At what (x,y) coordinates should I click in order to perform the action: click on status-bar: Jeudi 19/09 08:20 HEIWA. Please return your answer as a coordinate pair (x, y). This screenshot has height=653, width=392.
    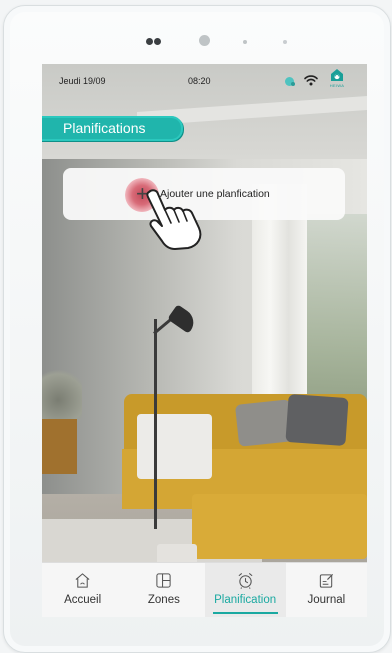
    Looking at the image, I should click on (204, 79).